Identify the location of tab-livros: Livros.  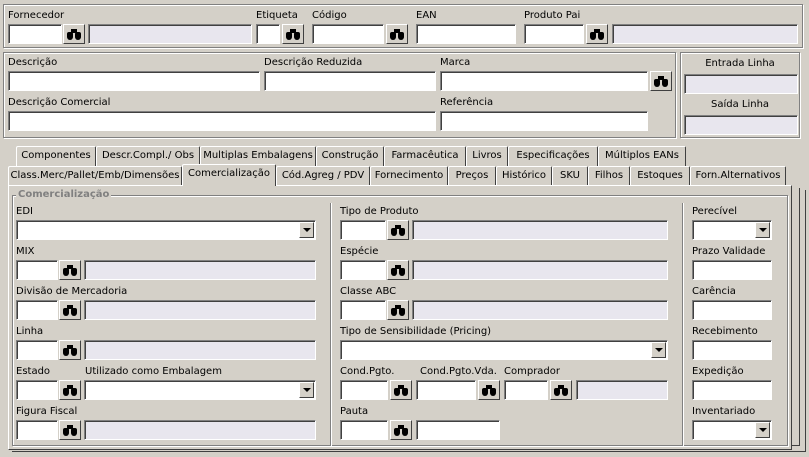
(487, 156).